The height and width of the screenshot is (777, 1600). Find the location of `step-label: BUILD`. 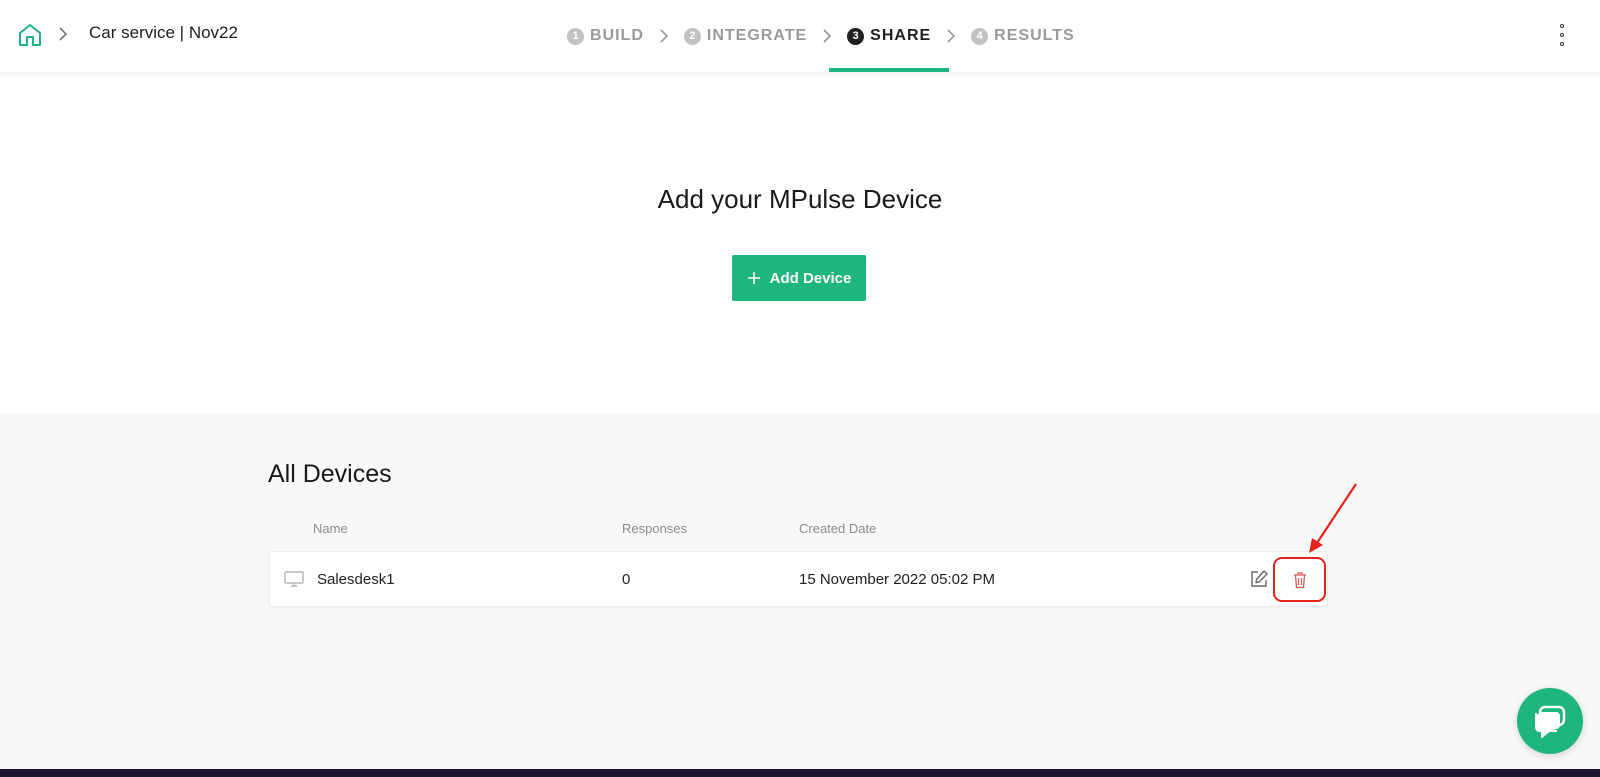

step-label: BUILD is located at coordinates (617, 35).